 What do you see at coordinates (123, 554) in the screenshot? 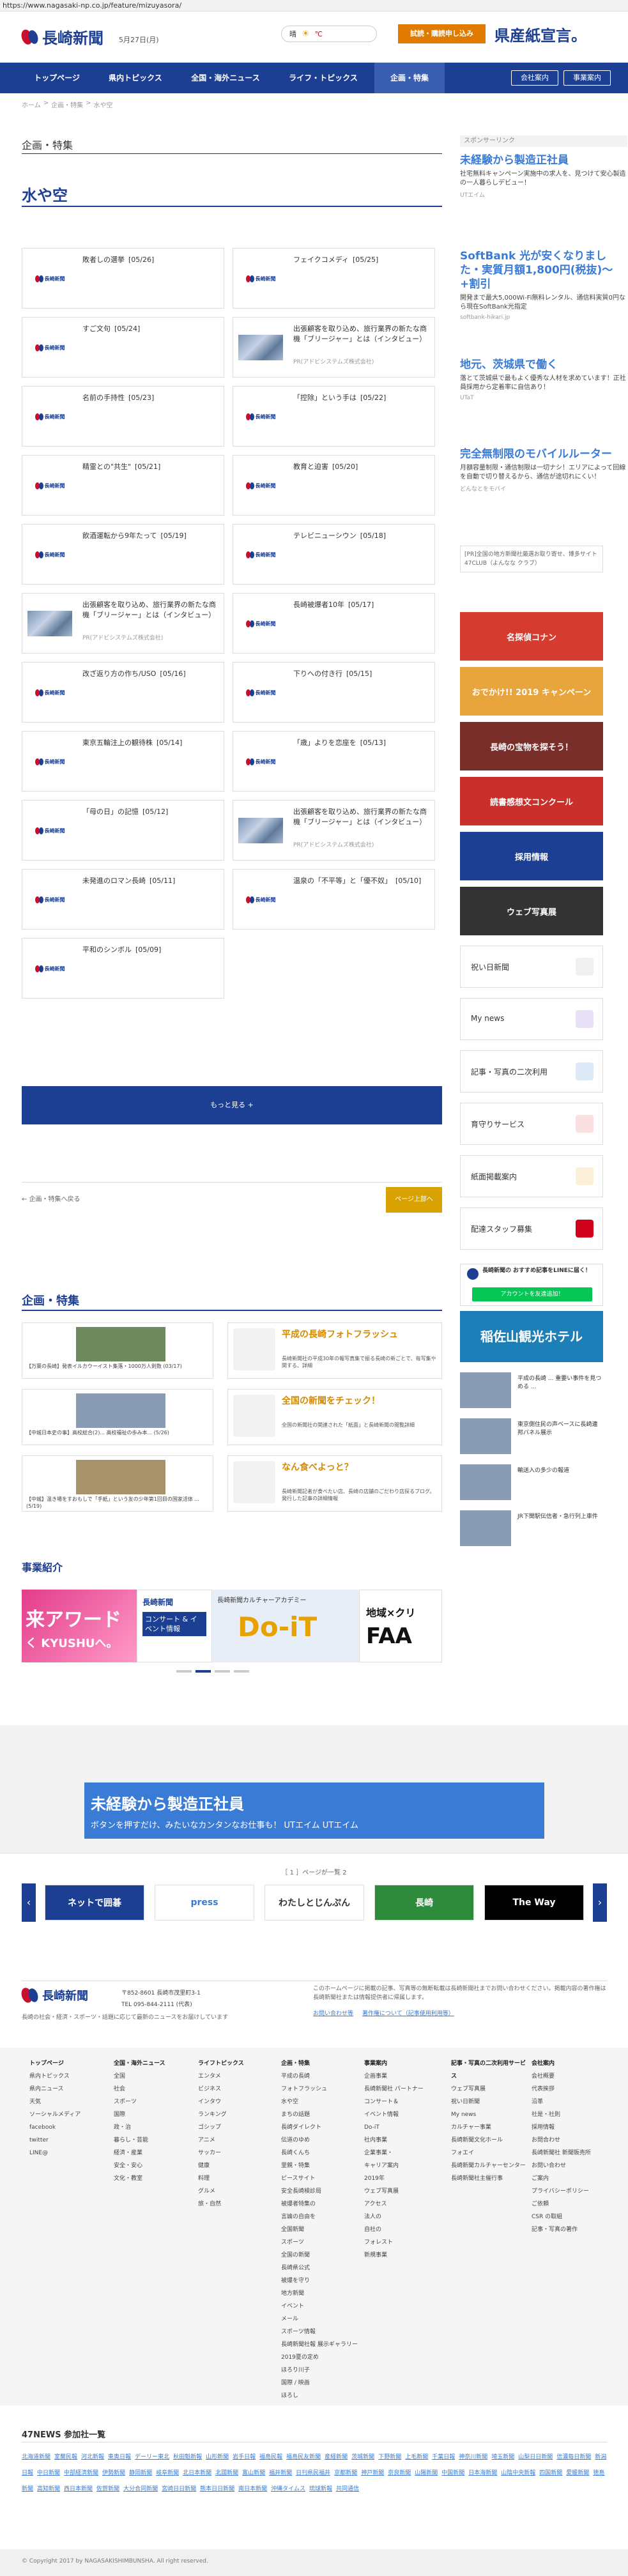
I see `article-card: 長崎新聞 飲酒運転から9年たって [05/19]` at bounding box center [123, 554].